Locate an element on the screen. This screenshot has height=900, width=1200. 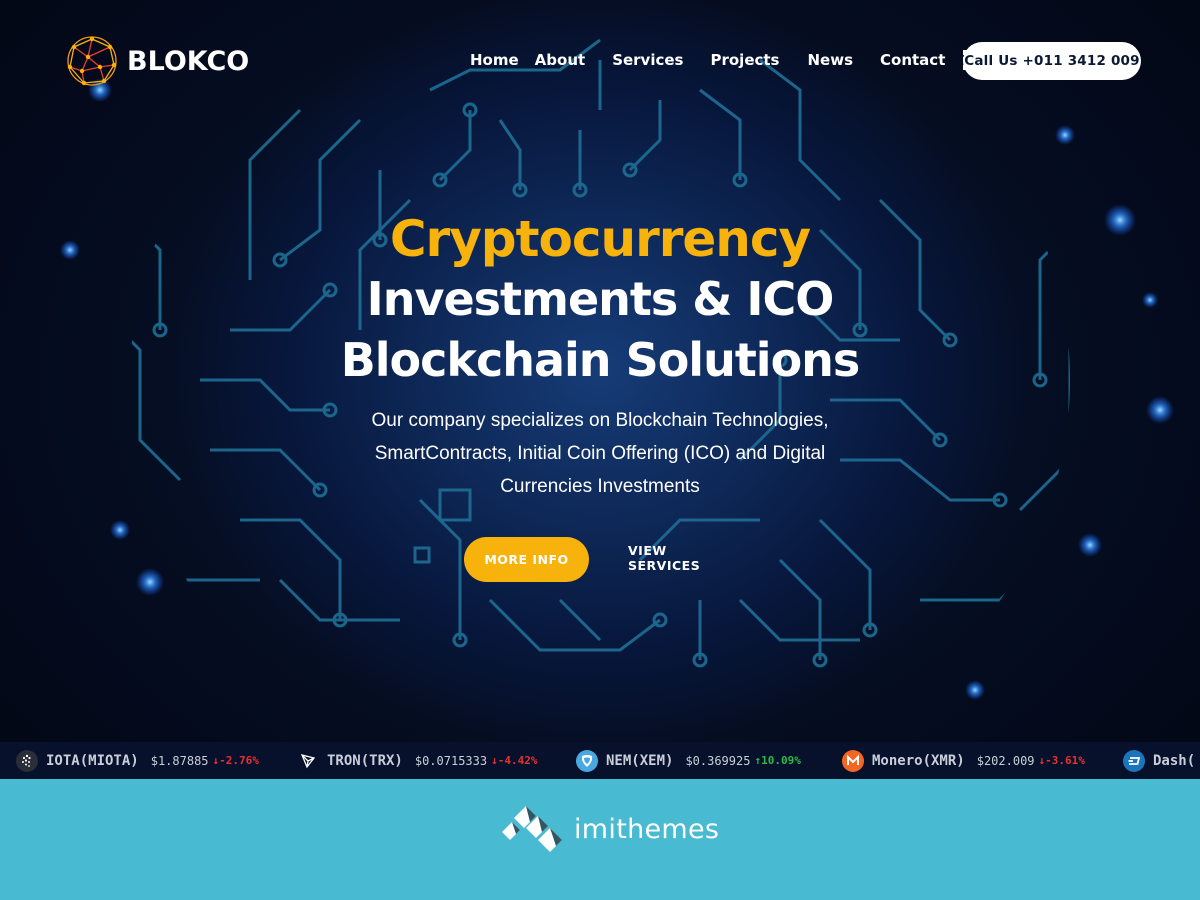
coin-change: ↓-3.61% is located at coordinates (1061, 760).